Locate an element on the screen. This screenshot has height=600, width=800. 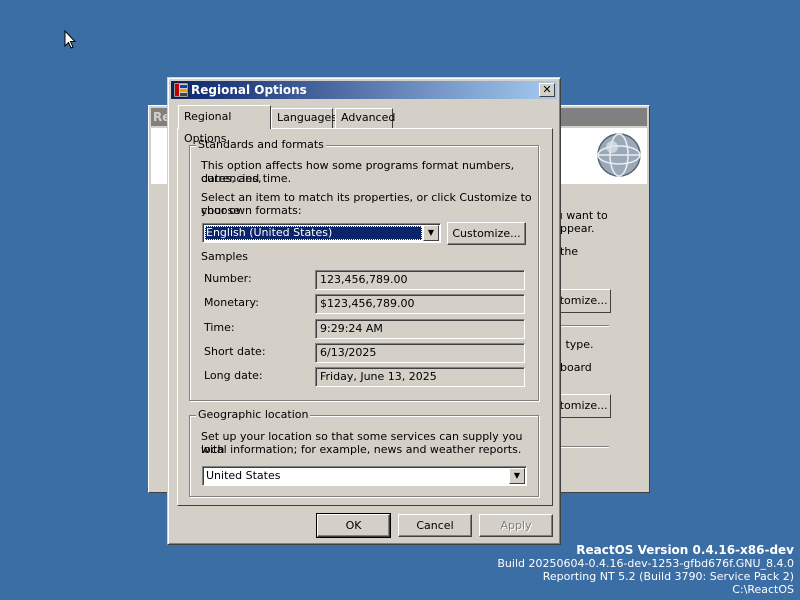
standards-description: dates, and time. is located at coordinates (246, 178).